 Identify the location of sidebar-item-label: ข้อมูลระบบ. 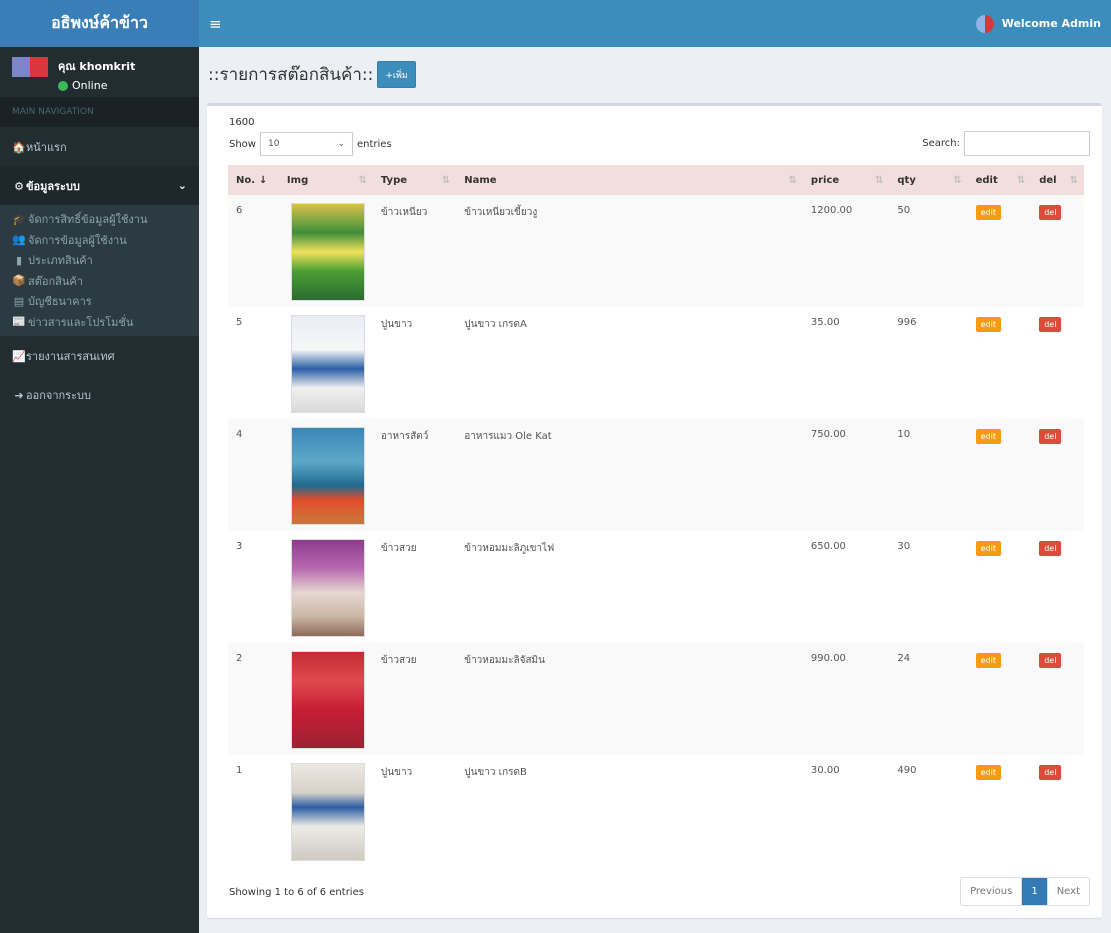
(53, 186).